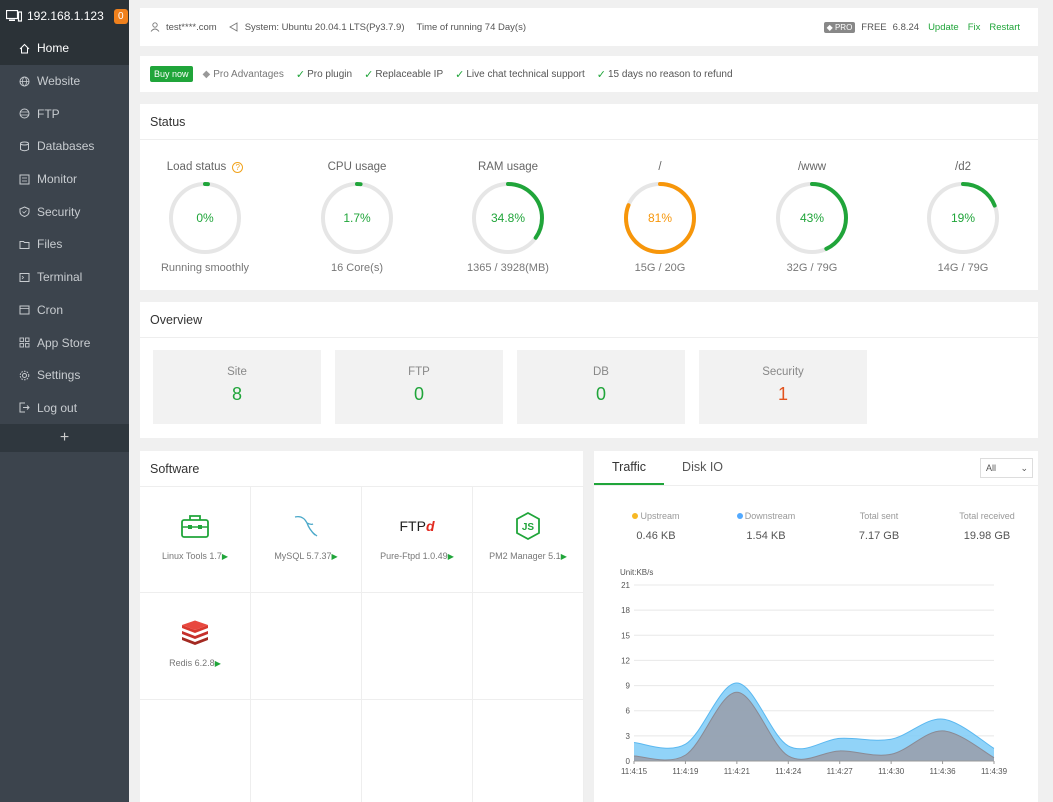 The height and width of the screenshot is (802, 1053). Describe the element at coordinates (879, 536) in the screenshot. I see `traffic-stat-value: 7.17 GB` at that location.